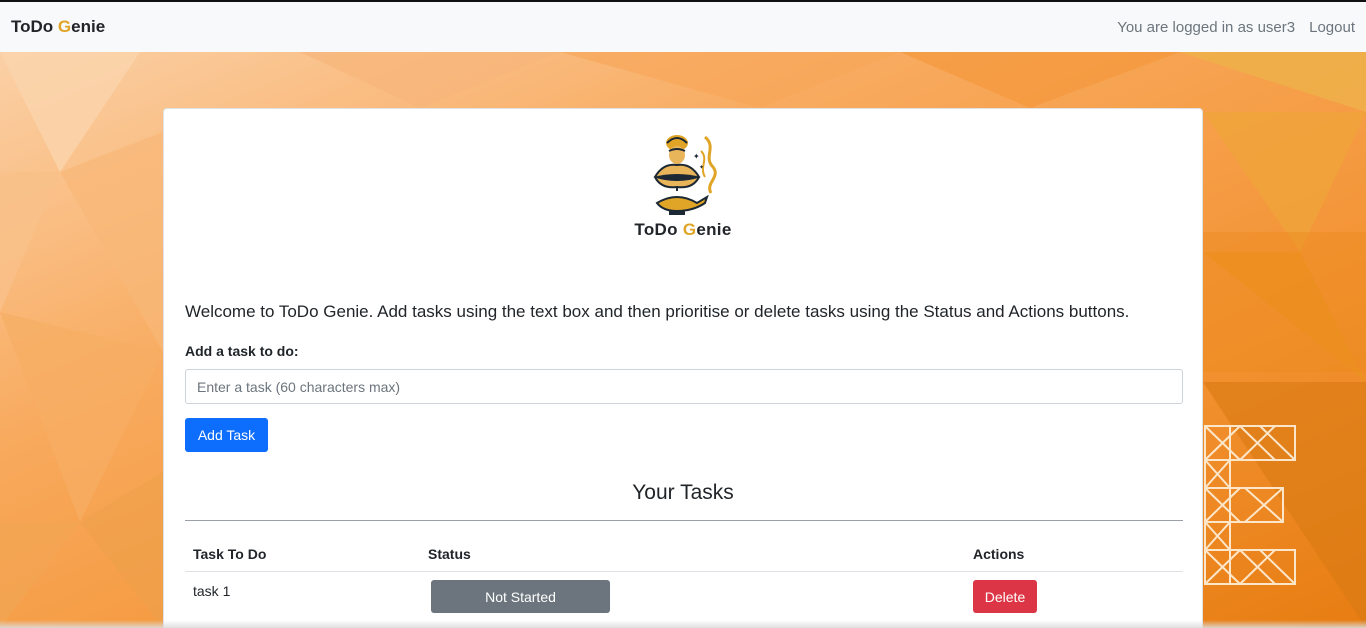 This screenshot has width=1366, height=628. What do you see at coordinates (88, 26) in the screenshot?
I see `brand-text-part2: enie` at bounding box center [88, 26].